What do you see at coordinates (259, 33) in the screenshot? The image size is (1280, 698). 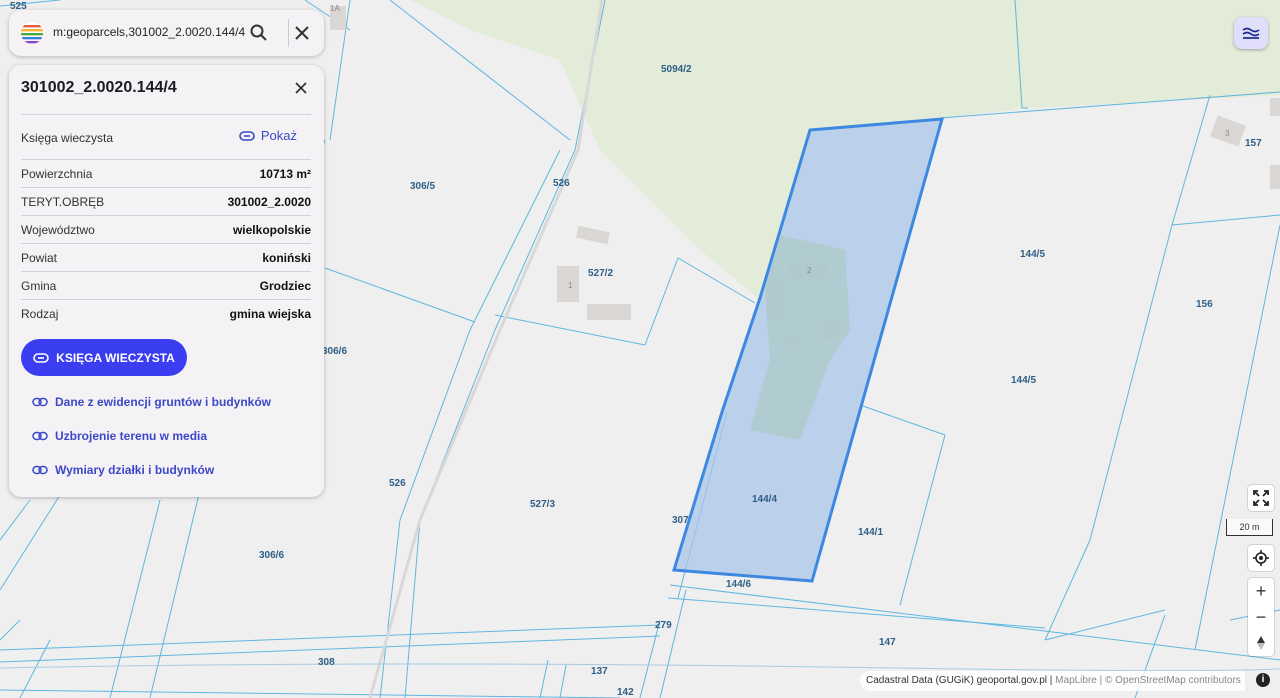 I see `search-icon` at bounding box center [259, 33].